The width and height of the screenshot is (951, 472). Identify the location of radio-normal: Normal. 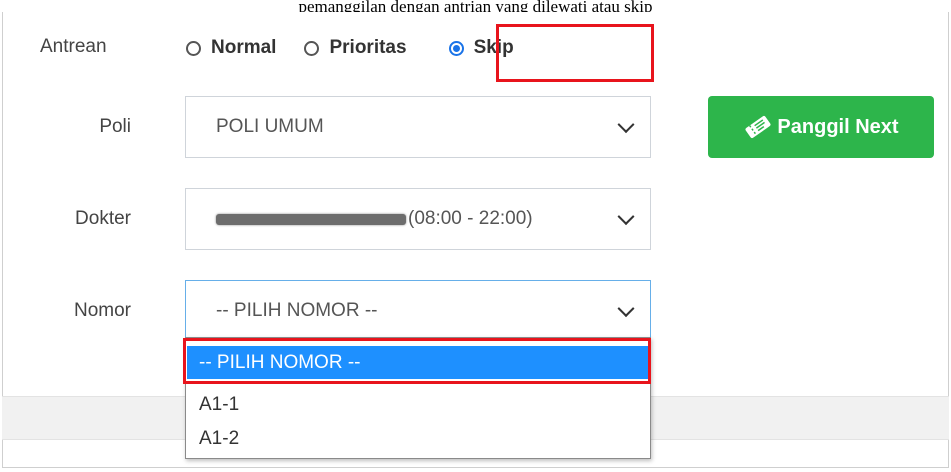
(231, 48).